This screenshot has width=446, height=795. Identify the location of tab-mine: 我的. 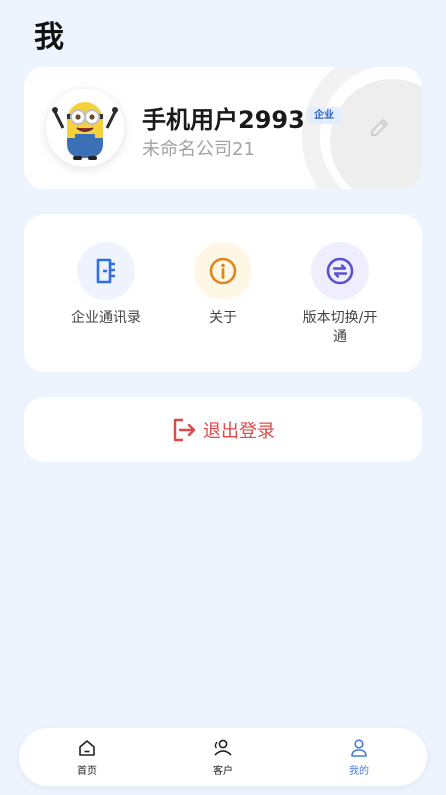
(359, 757).